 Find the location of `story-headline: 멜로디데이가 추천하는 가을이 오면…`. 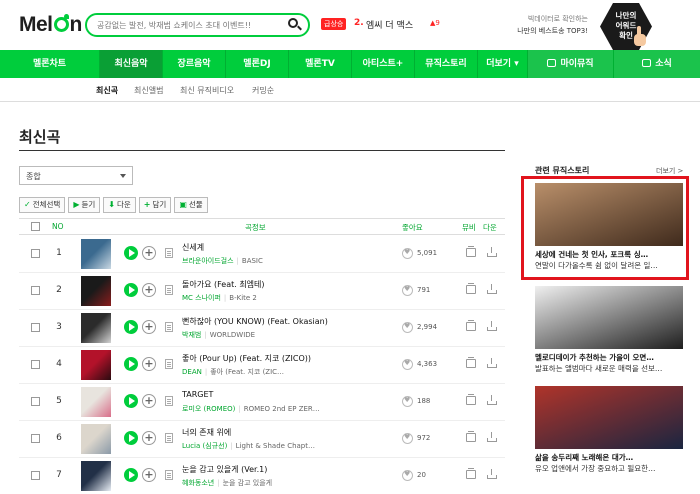

story-headline: 멜로디데이가 추천하는 가을이 오면… is located at coordinates (609, 357).